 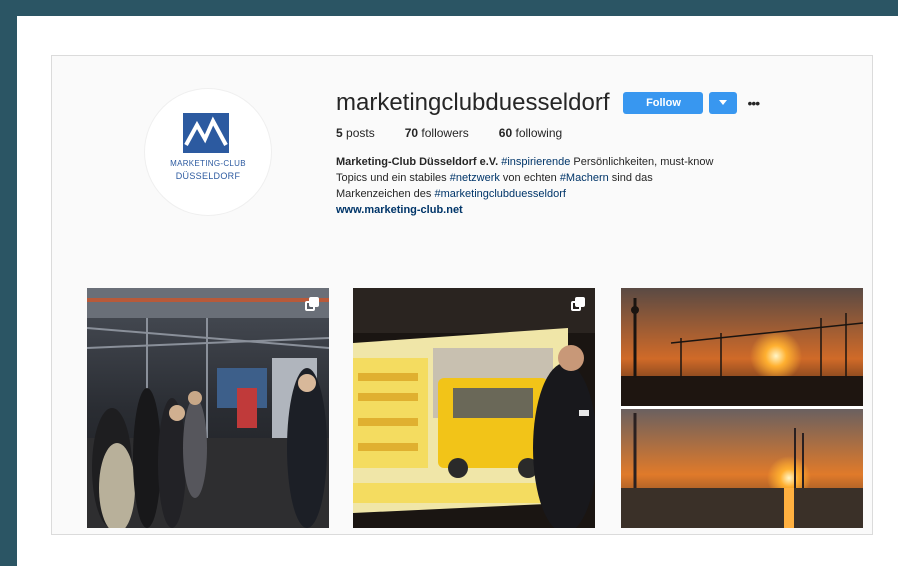 I want to click on posts-number: 5, so click(x=339, y=133).